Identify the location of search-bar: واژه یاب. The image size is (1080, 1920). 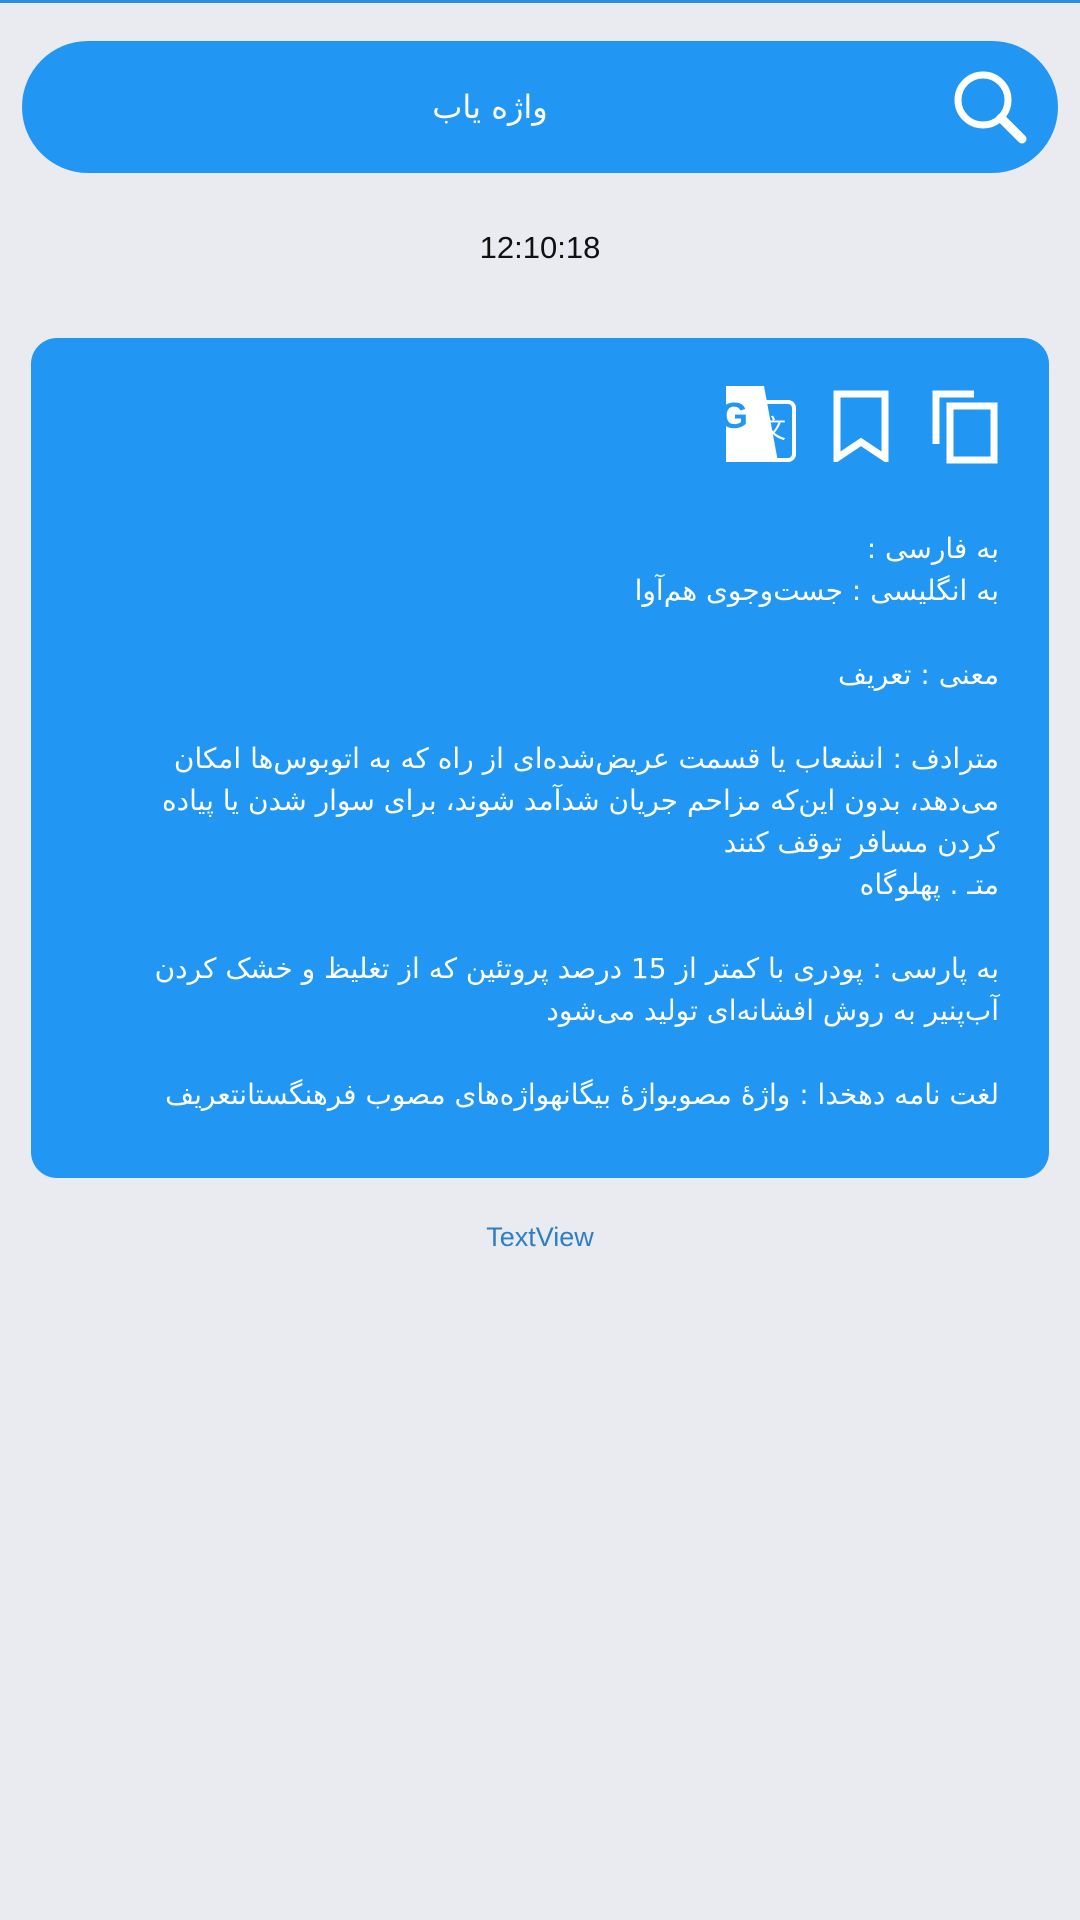
(540, 107).